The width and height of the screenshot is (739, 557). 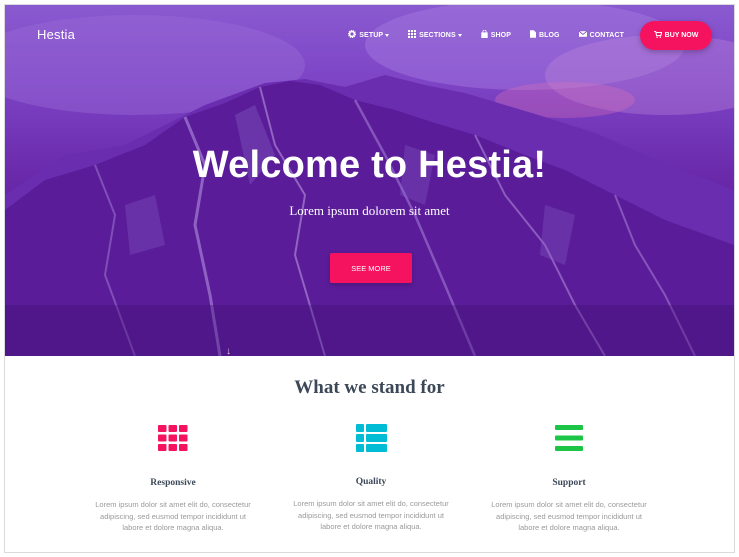 I want to click on nav-item-contact: CONTACT, so click(x=601, y=34).